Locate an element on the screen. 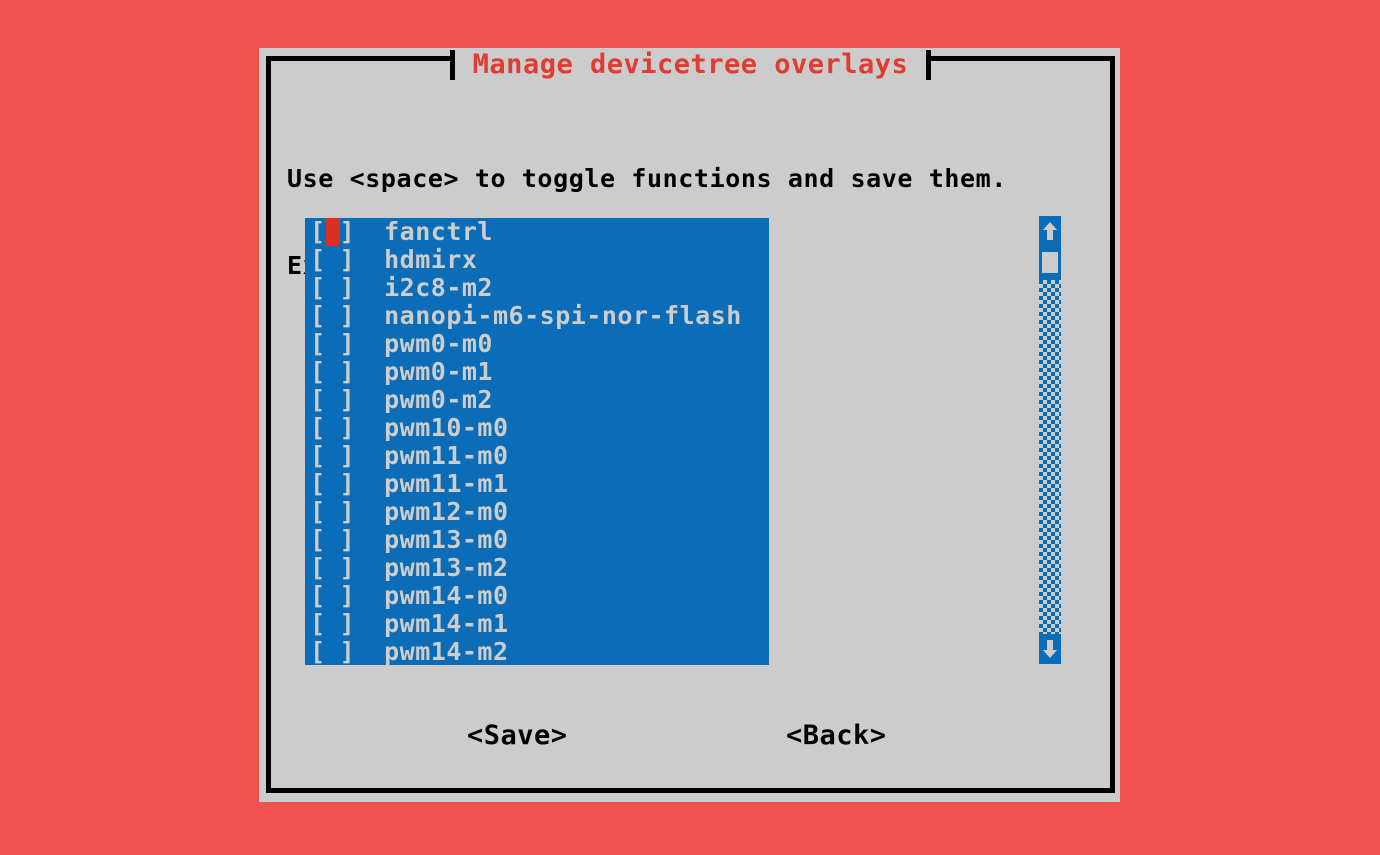 The width and height of the screenshot is (1380, 855). list-item-label: i2c8-m2 is located at coordinates (438, 287).